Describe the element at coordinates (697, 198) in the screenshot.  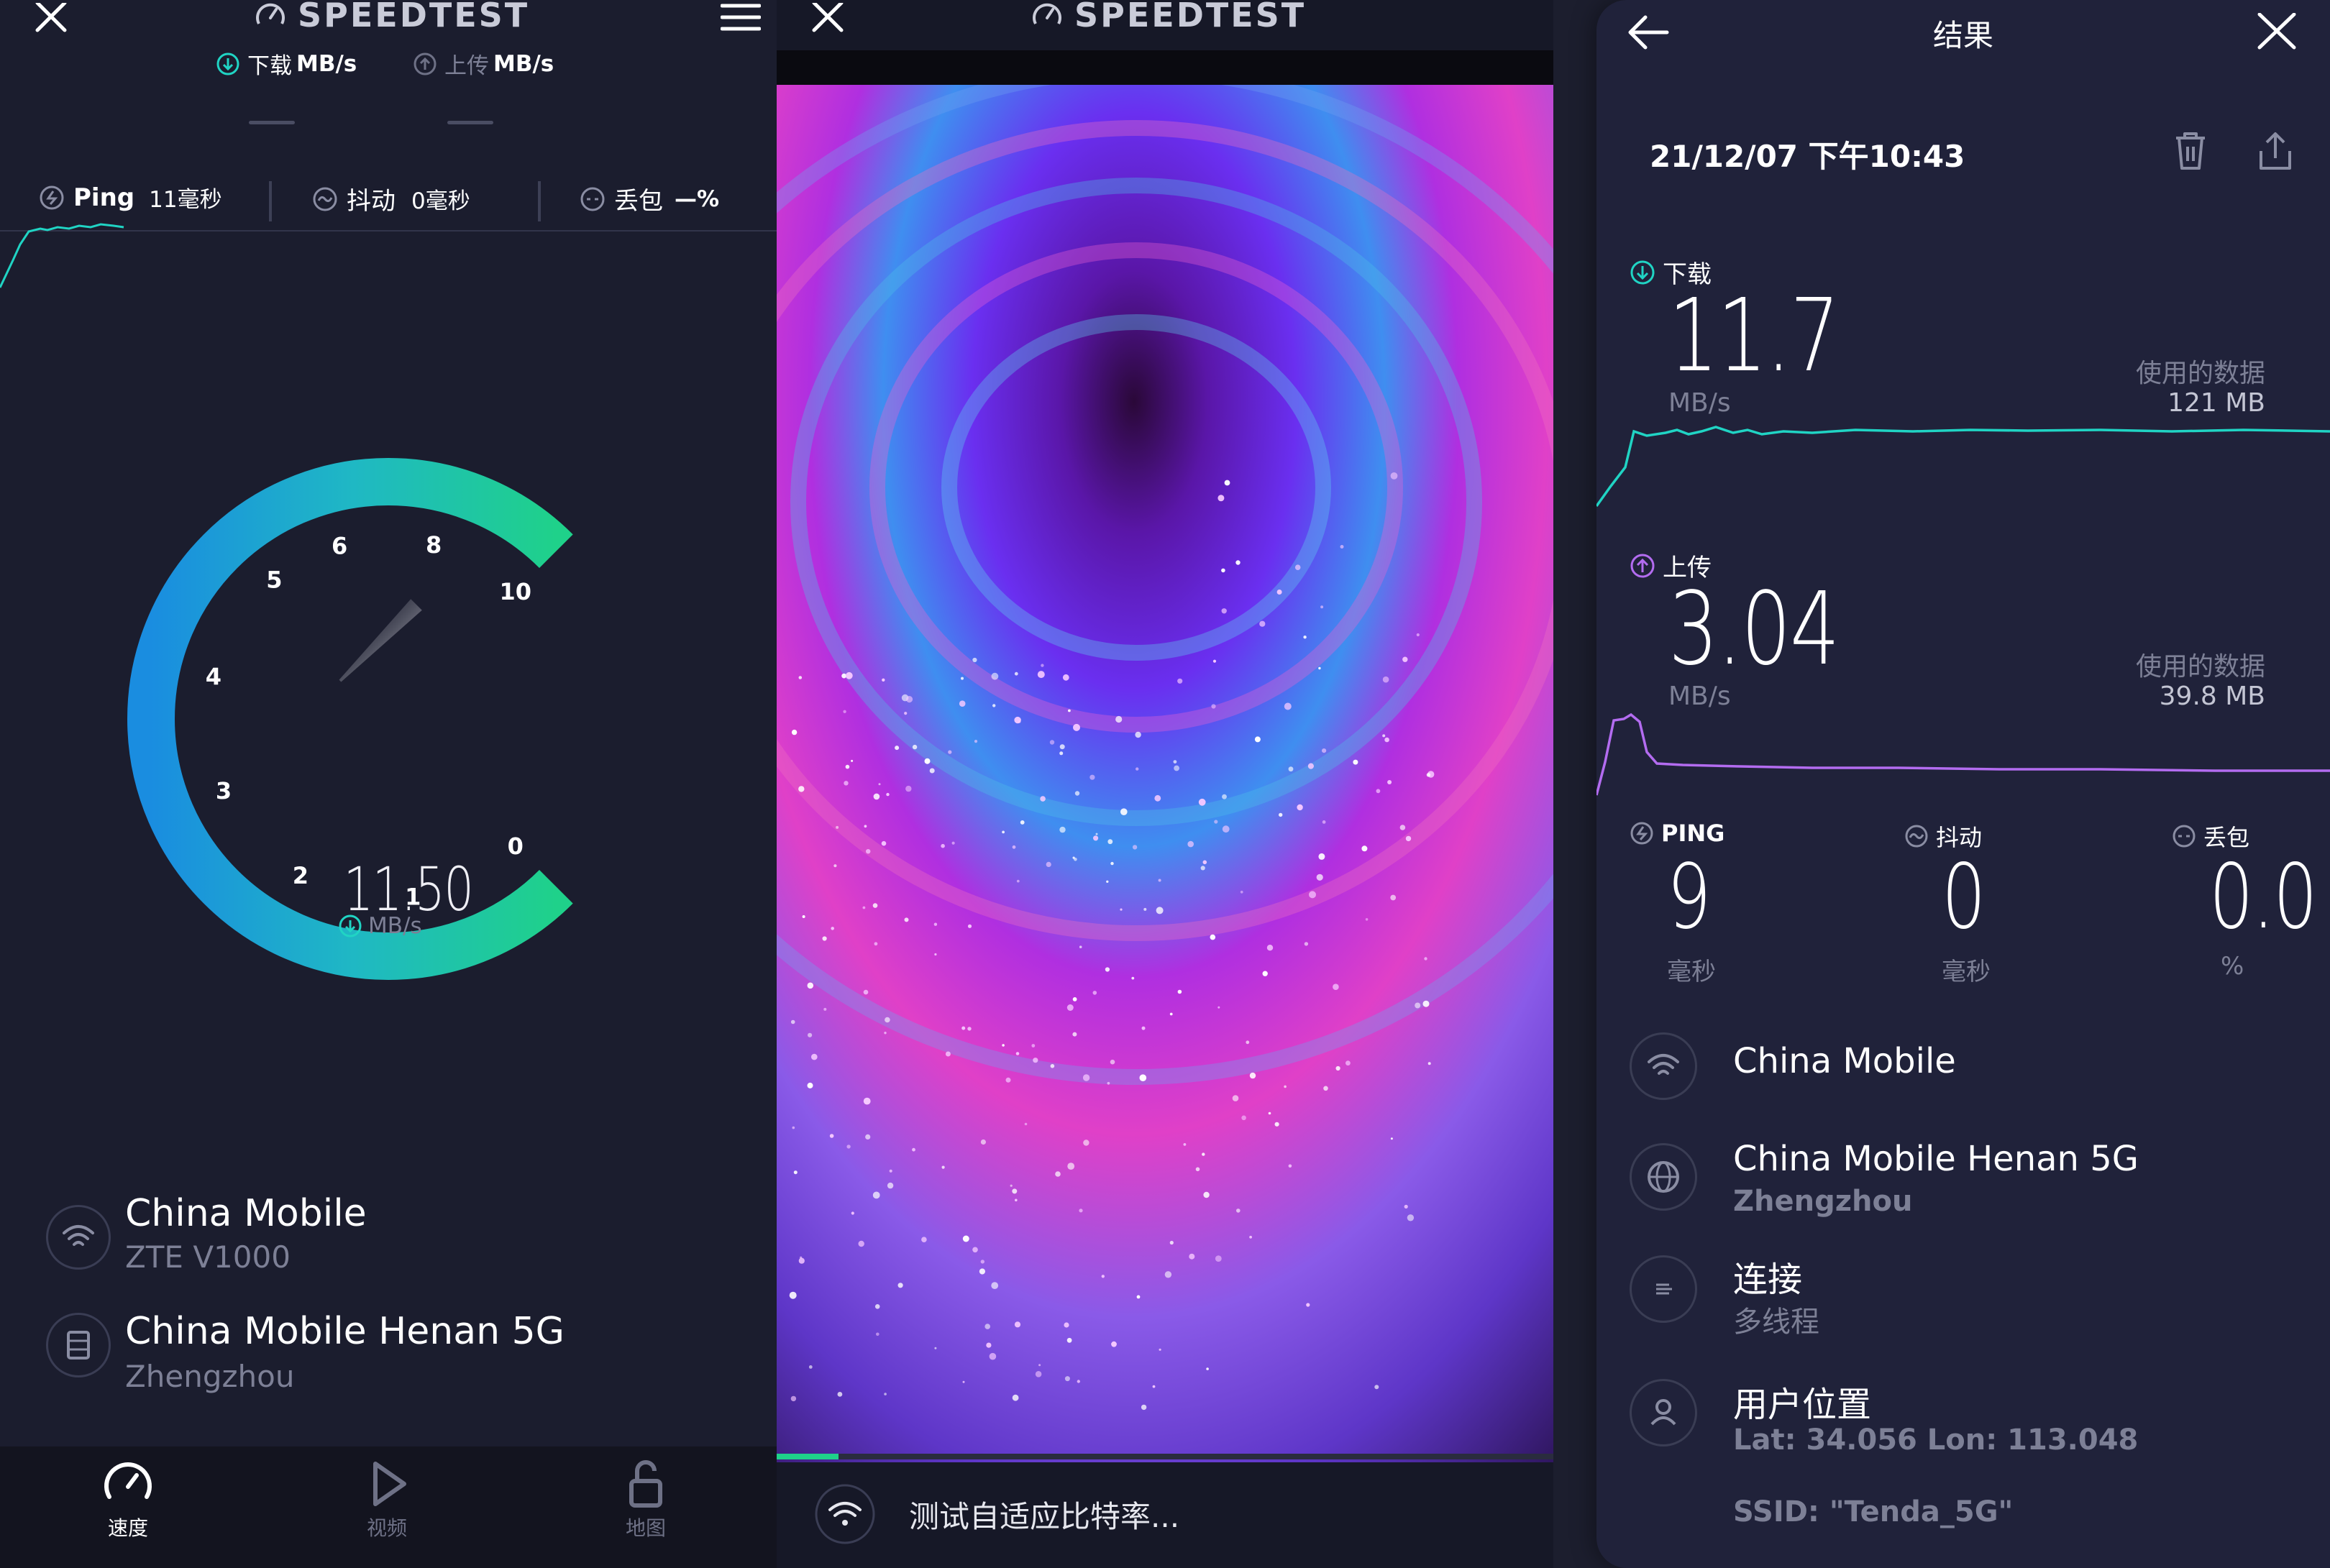
I see `loss-value: —%` at that location.